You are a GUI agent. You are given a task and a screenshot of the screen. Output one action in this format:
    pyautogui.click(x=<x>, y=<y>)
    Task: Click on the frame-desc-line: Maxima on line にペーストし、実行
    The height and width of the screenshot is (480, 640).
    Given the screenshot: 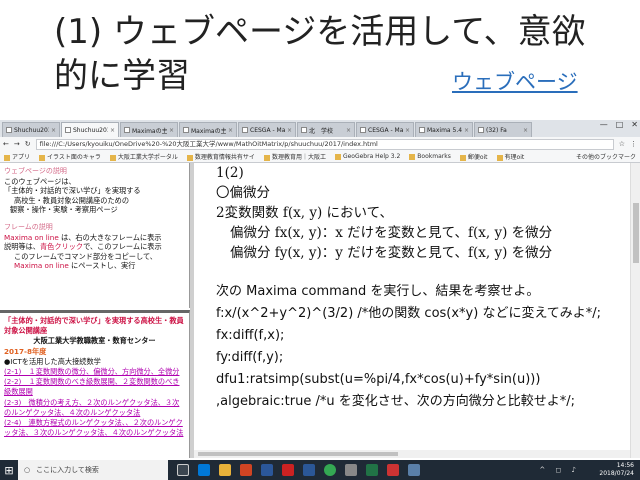 What is the action you would take?
    pyautogui.click(x=75, y=266)
    